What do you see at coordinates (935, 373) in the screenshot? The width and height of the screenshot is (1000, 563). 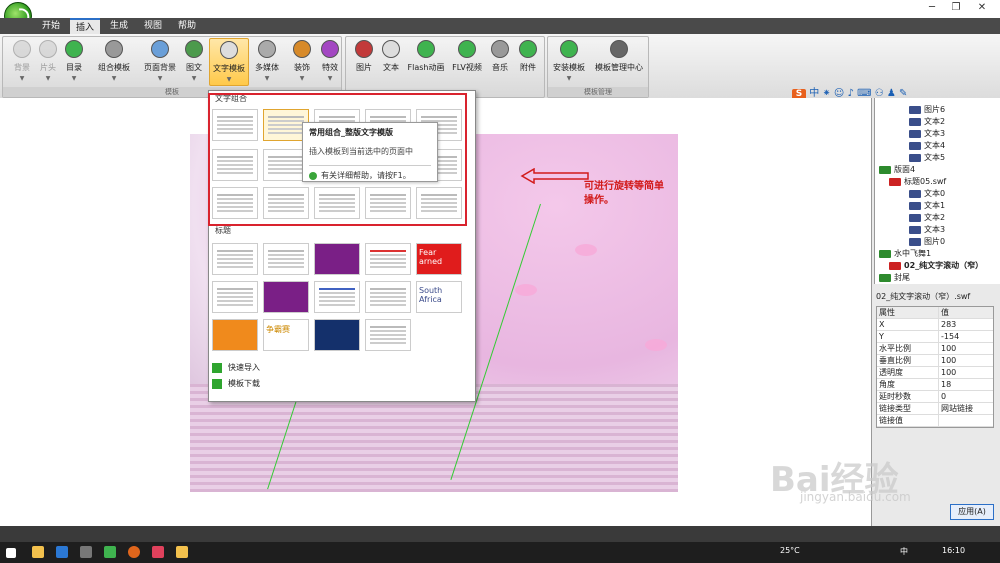 I see `property-row: 透明度 100` at bounding box center [935, 373].